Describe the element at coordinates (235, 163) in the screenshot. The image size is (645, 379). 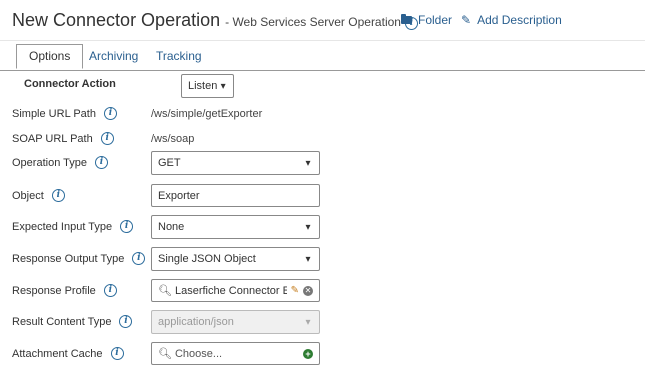
I see `operation-type-select: GET ▾` at that location.